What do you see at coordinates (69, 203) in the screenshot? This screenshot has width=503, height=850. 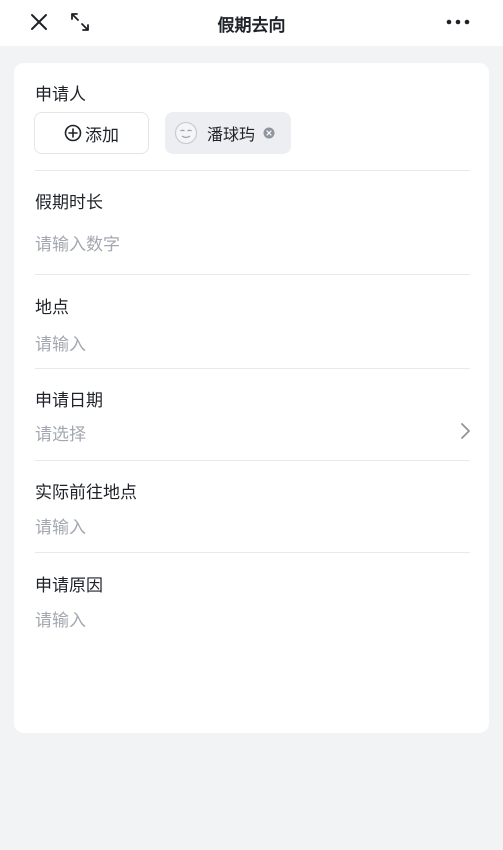 I see `duration-label: 假期时长` at bounding box center [69, 203].